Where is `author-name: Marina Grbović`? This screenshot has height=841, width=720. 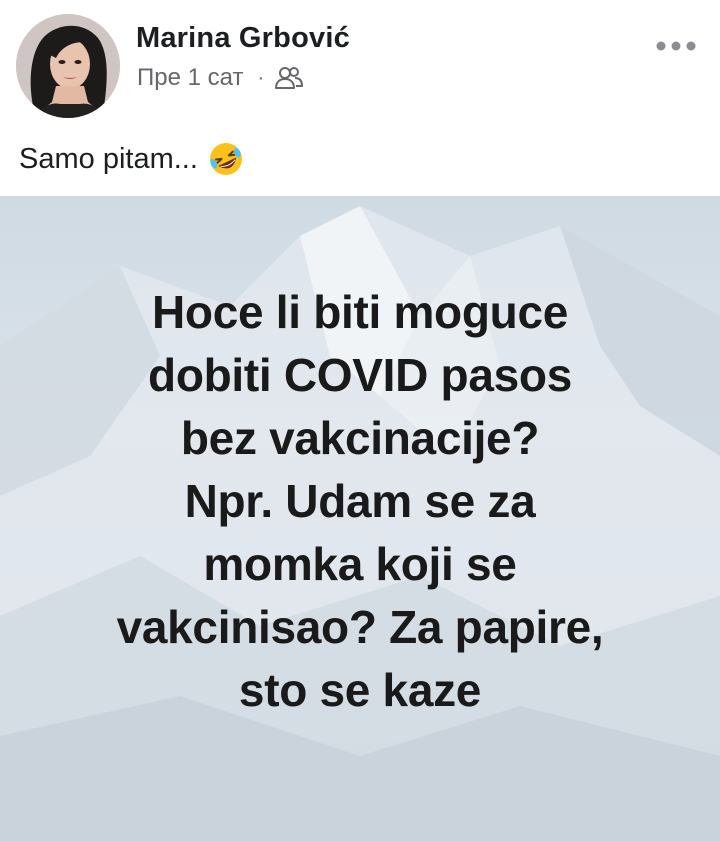
author-name: Marina Grbović is located at coordinates (243, 38).